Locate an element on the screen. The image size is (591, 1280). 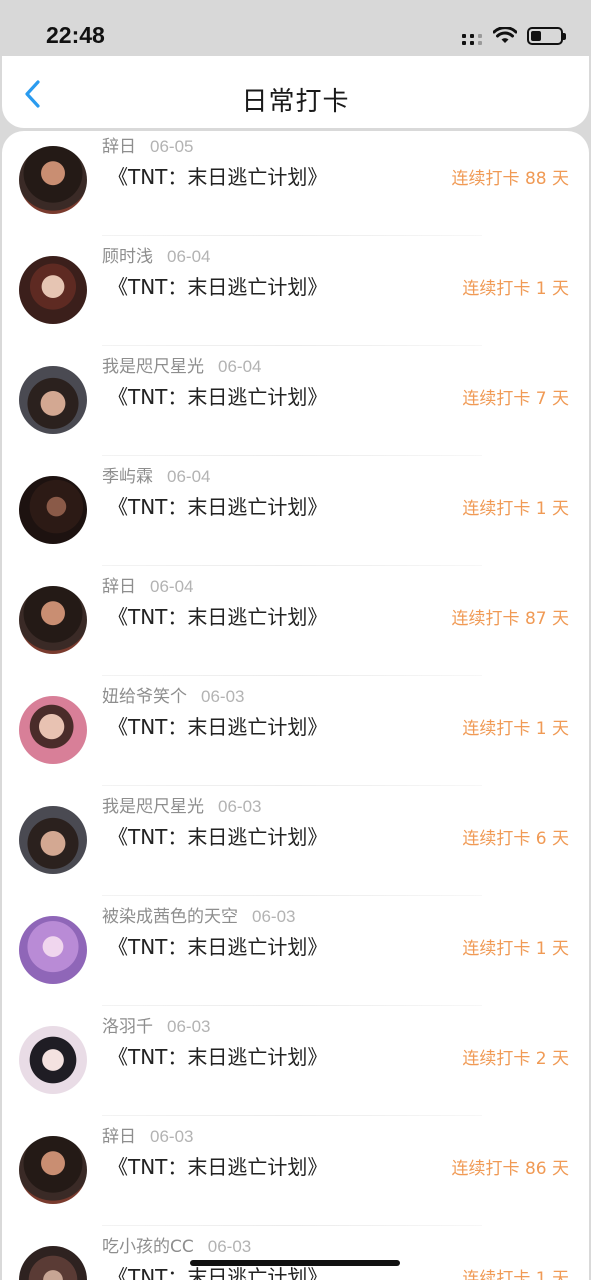
streak-label: 连续打卡 6 天 is located at coordinates (515, 839).